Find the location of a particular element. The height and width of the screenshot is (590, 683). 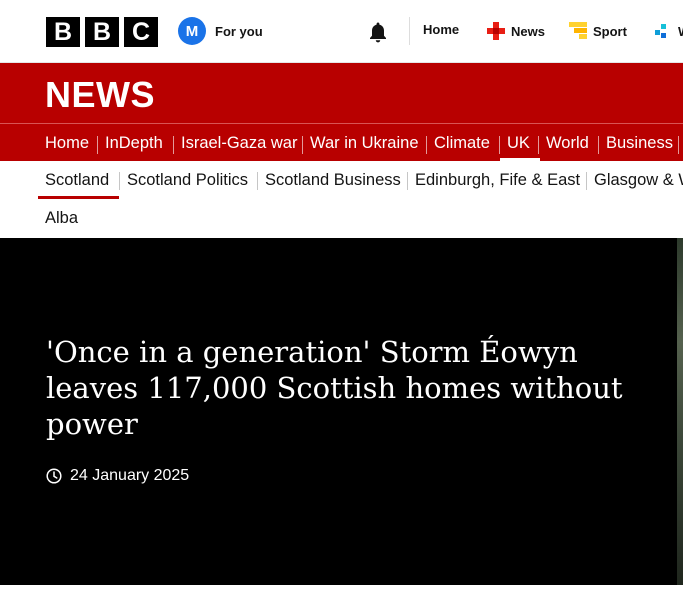

article-date: 24 January 2025 is located at coordinates (117, 476).